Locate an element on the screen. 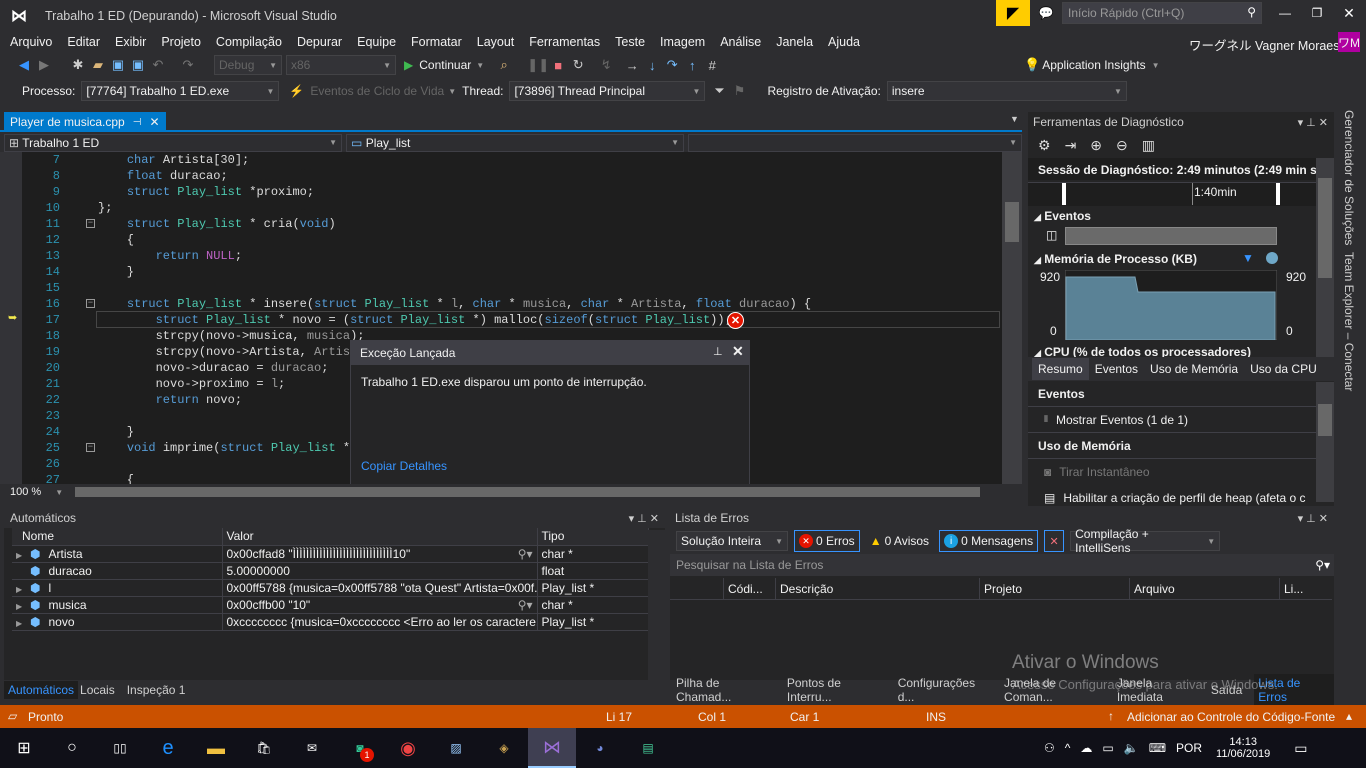  onedrive-icon: ☁ is located at coordinates (1086, 748).